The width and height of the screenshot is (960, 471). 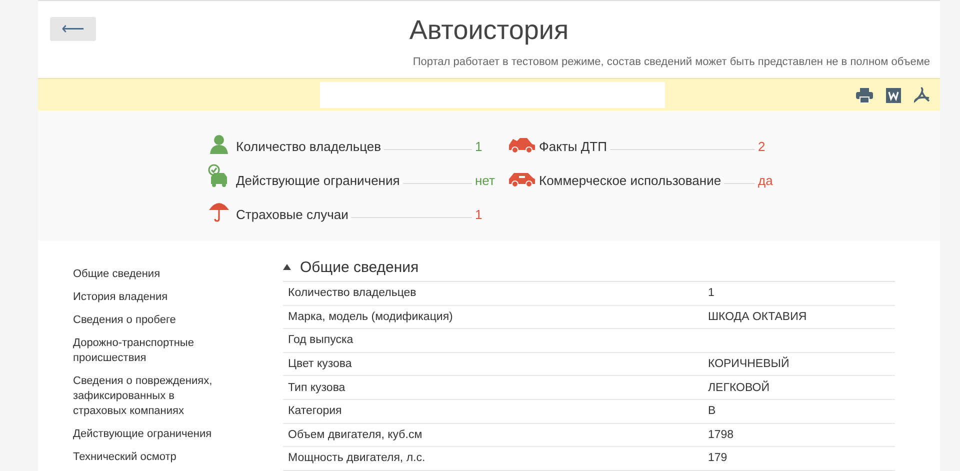 I want to click on sidebar-link: Сведения о пробеге, so click(x=148, y=320).